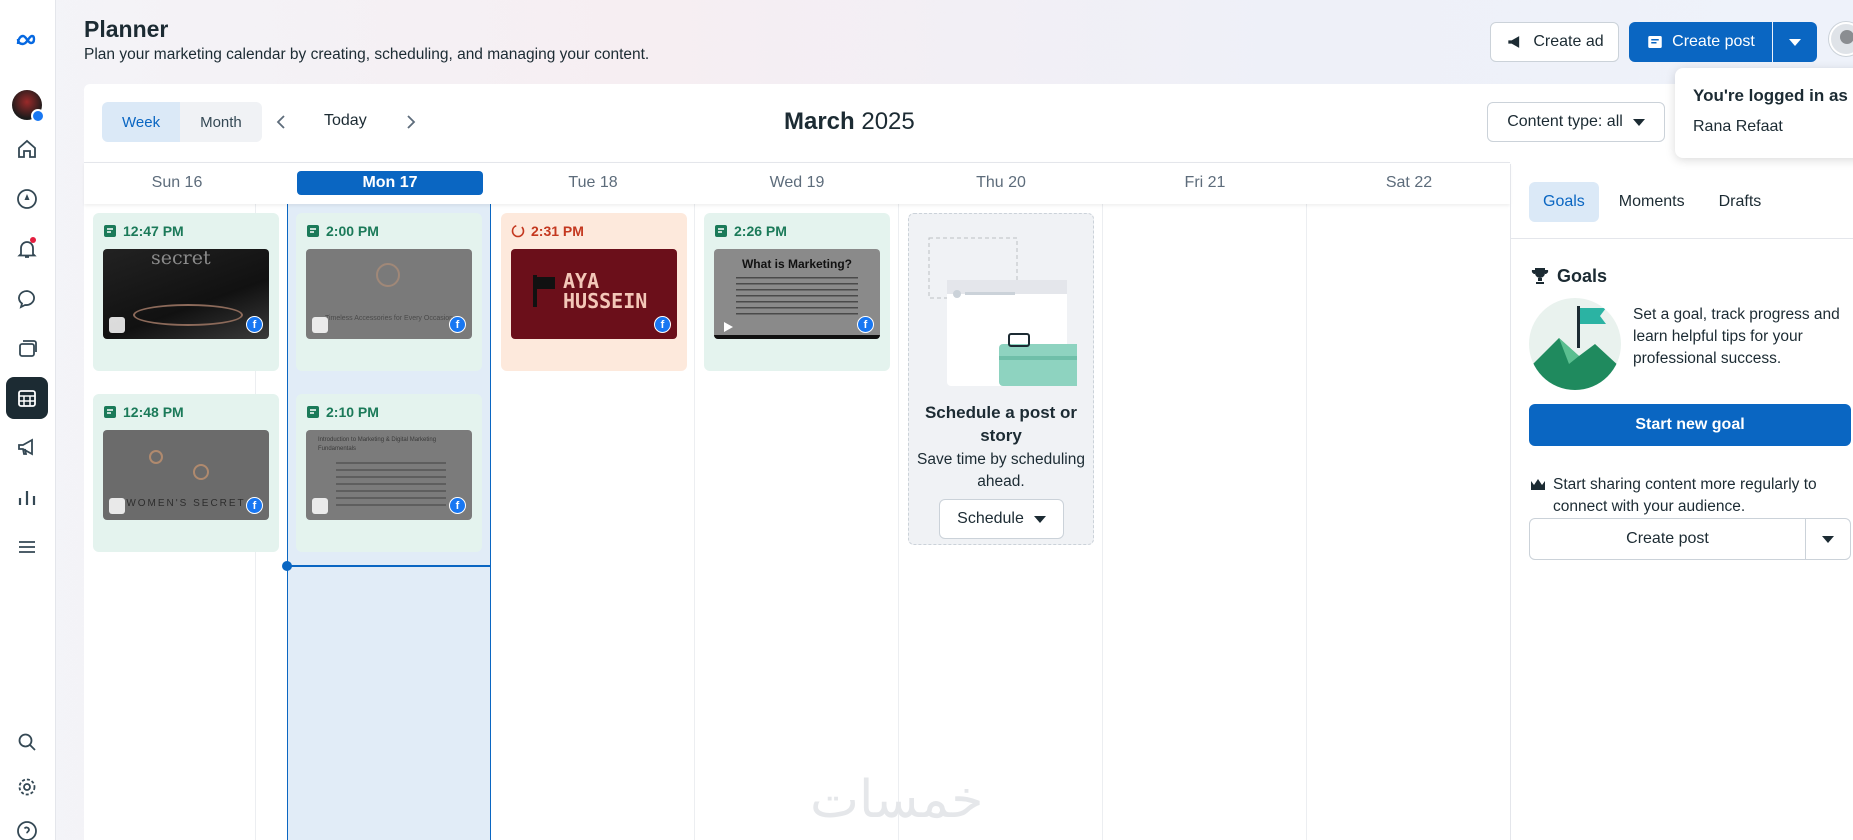  What do you see at coordinates (1668, 539) in the screenshot?
I see `side-create-post-button: Create post` at bounding box center [1668, 539].